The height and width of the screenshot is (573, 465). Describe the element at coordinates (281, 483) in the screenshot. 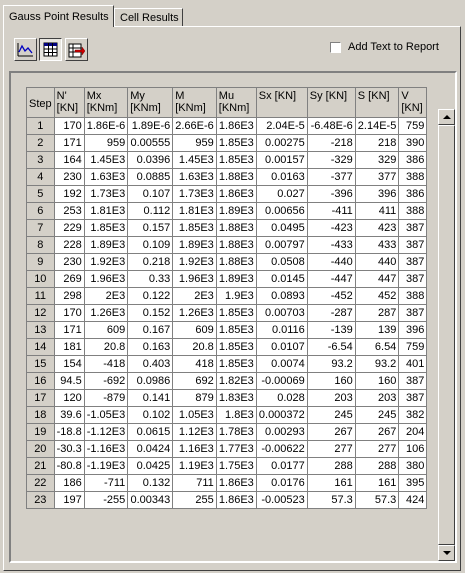

I see `table-cell: 0.0176` at that location.